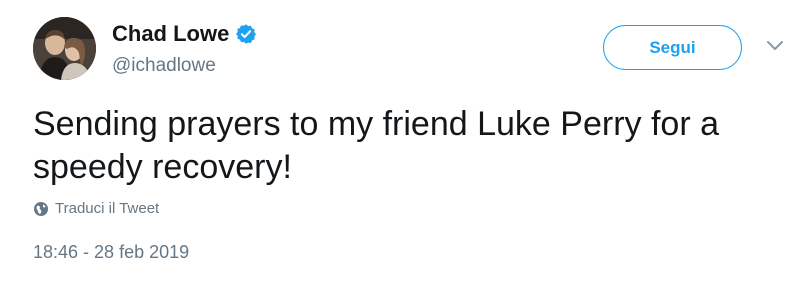  I want to click on author-handle: @ichadlowe, so click(164, 66).